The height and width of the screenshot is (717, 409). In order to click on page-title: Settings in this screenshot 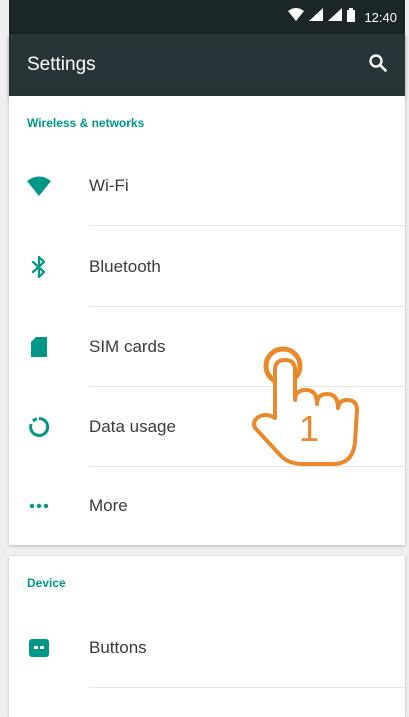, I will do `click(61, 64)`.